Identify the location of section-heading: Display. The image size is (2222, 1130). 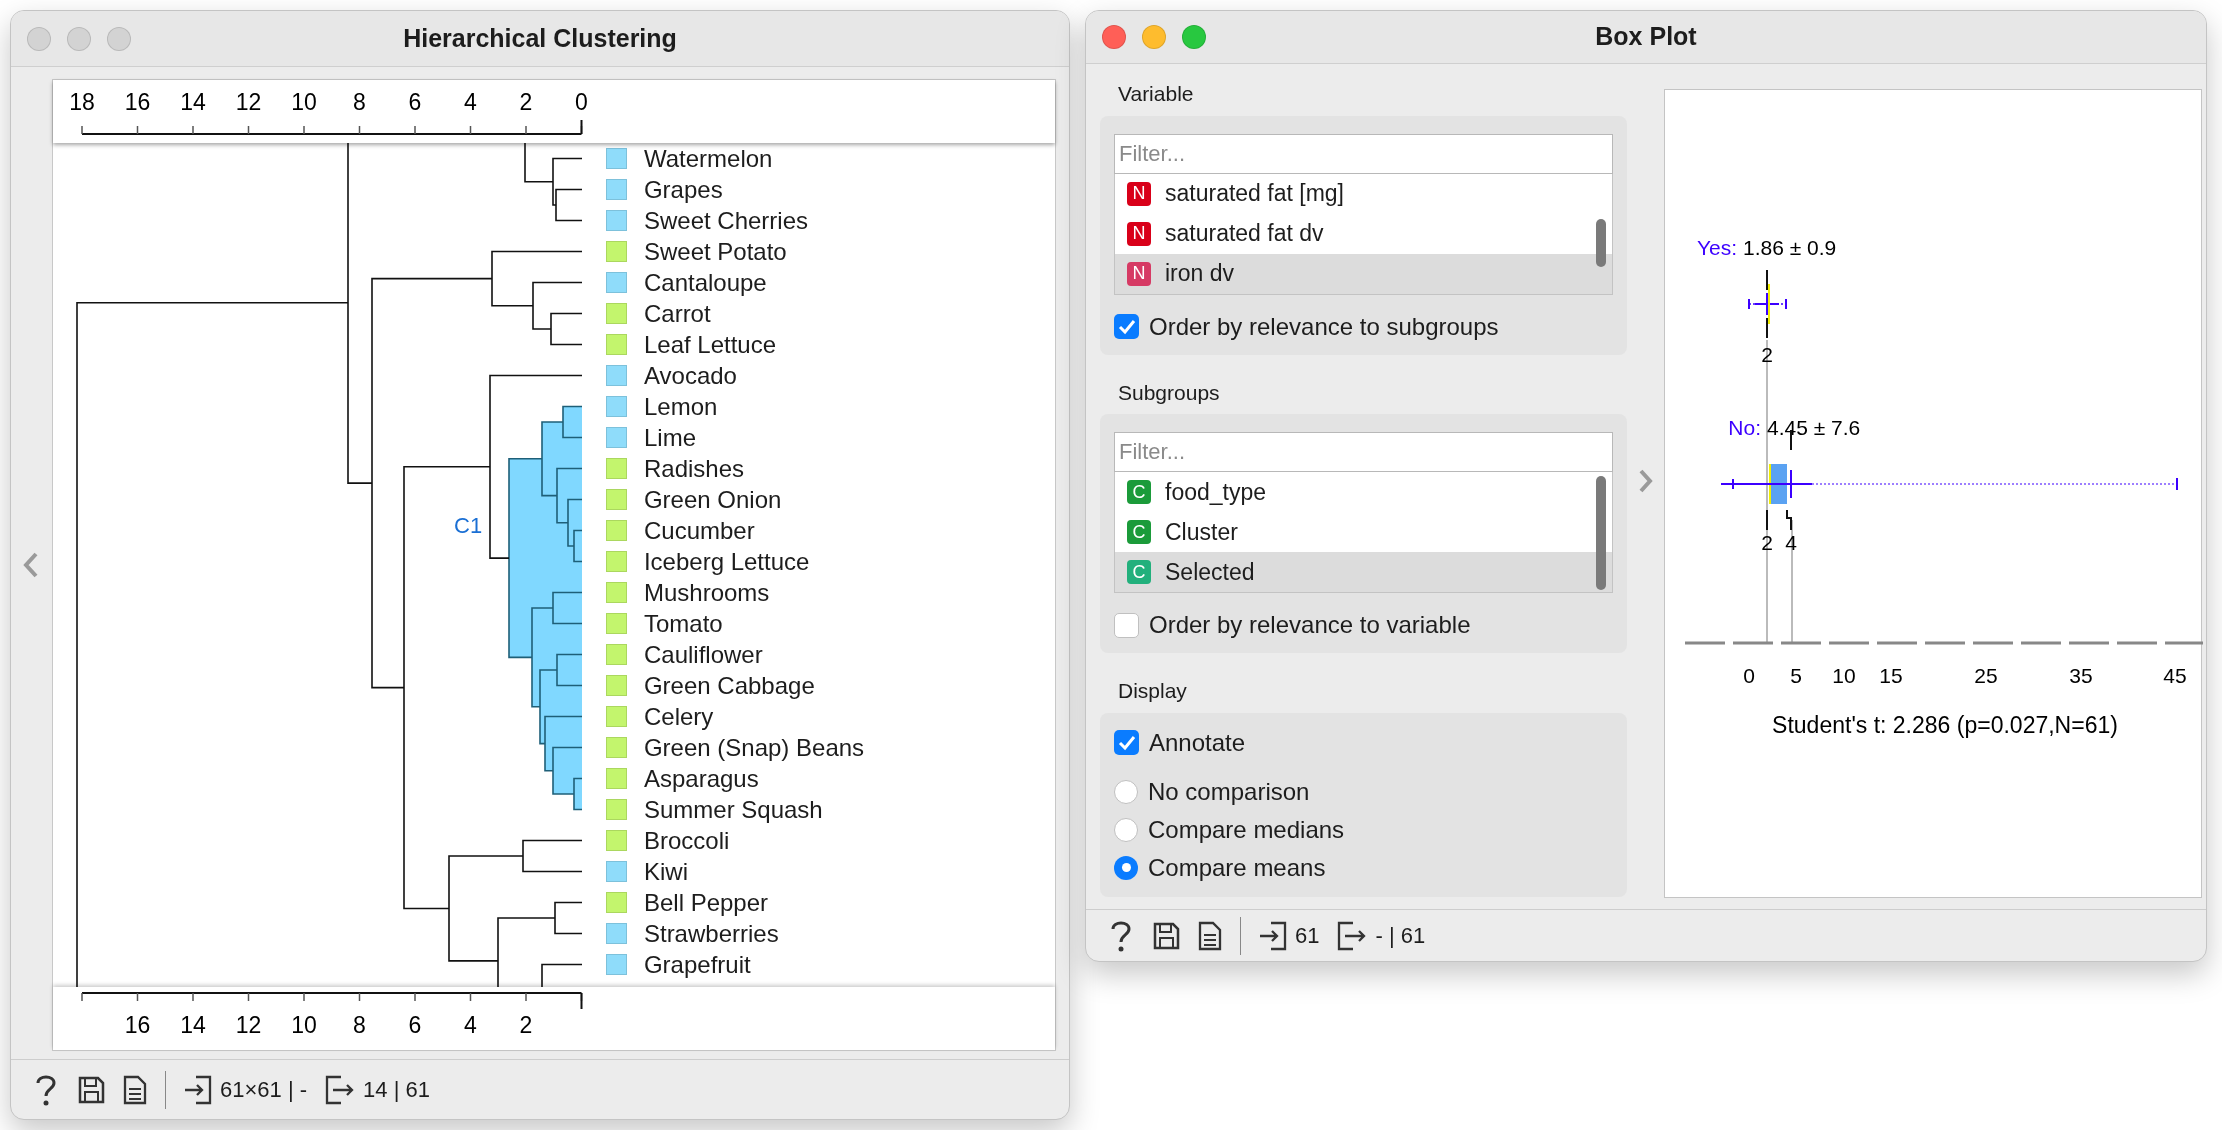
(1152, 691).